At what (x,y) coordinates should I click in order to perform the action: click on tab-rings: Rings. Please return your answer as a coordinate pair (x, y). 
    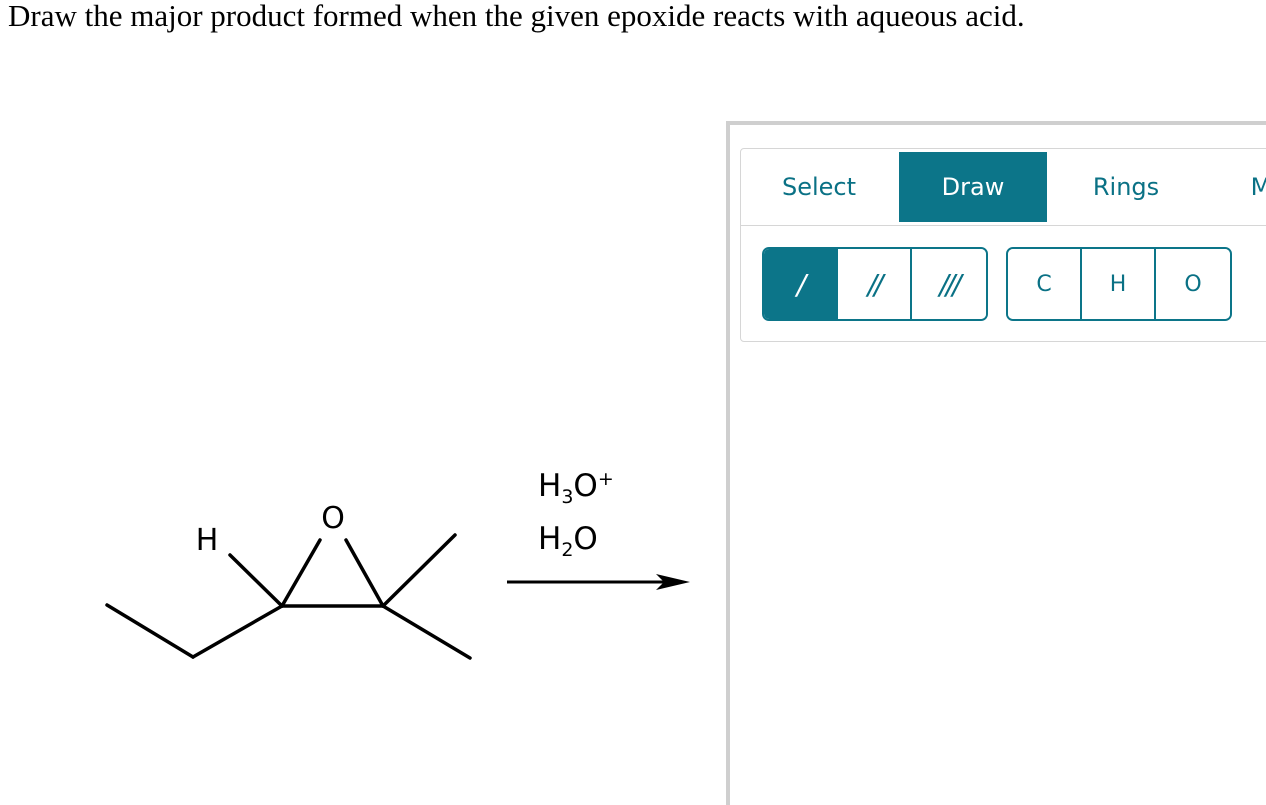
    Looking at the image, I should click on (1126, 187).